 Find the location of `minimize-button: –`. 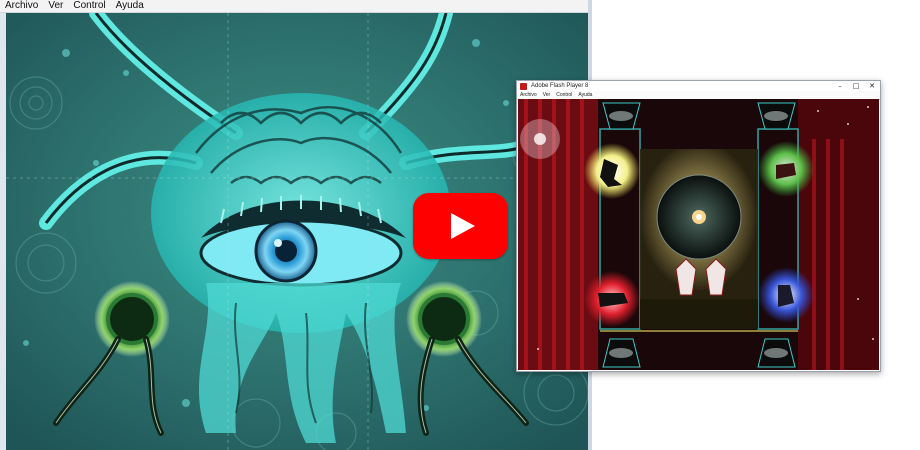

minimize-button: – is located at coordinates (840, 86).